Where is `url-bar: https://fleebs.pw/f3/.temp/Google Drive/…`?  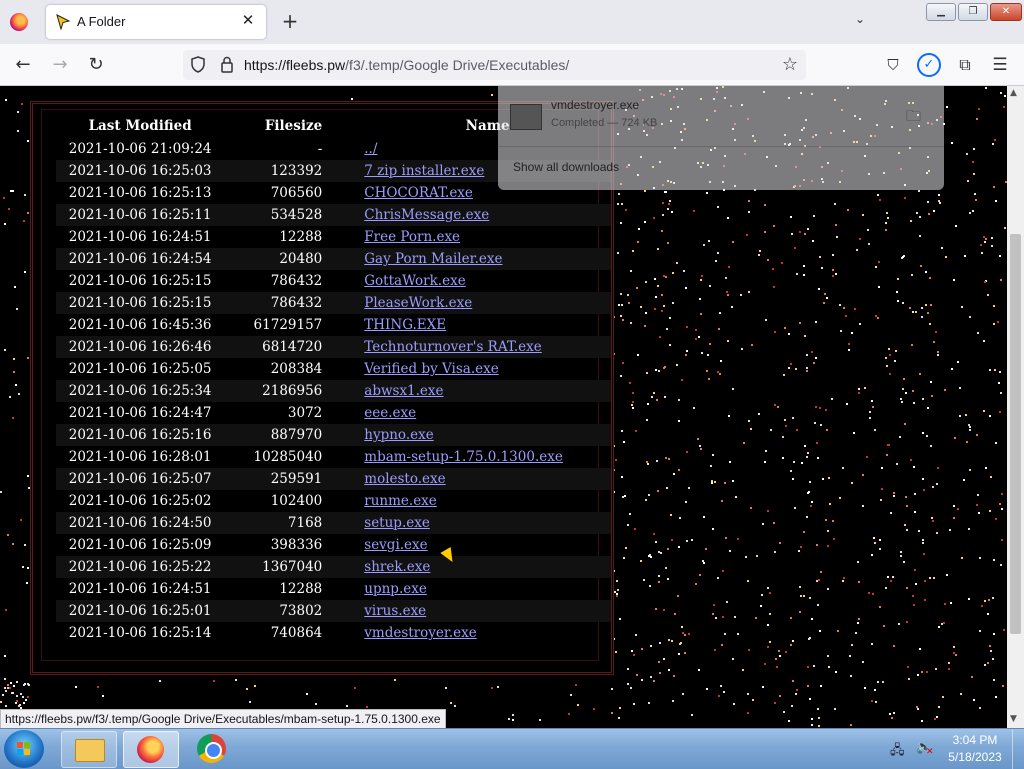 url-bar: https://fleebs.pw/f3/.temp/Google Drive/… is located at coordinates (494, 65).